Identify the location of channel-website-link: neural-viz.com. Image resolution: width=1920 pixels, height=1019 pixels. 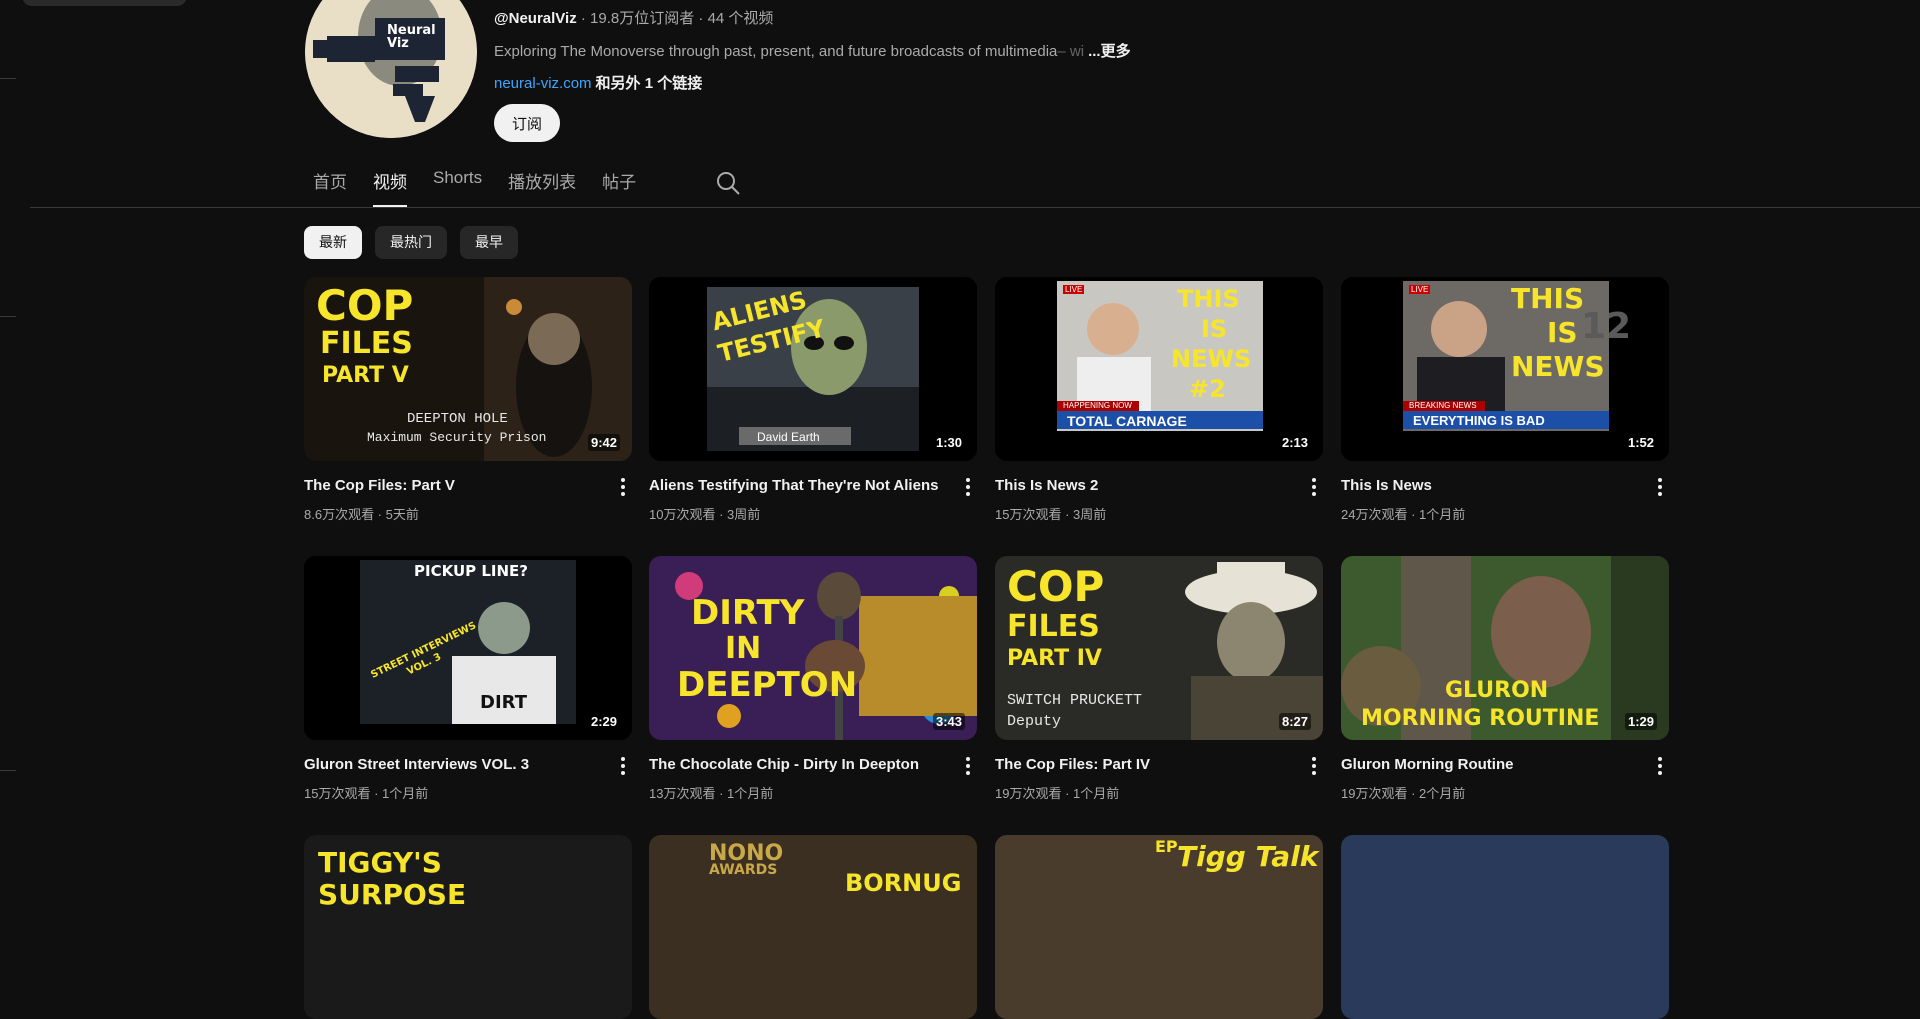
(543, 83).